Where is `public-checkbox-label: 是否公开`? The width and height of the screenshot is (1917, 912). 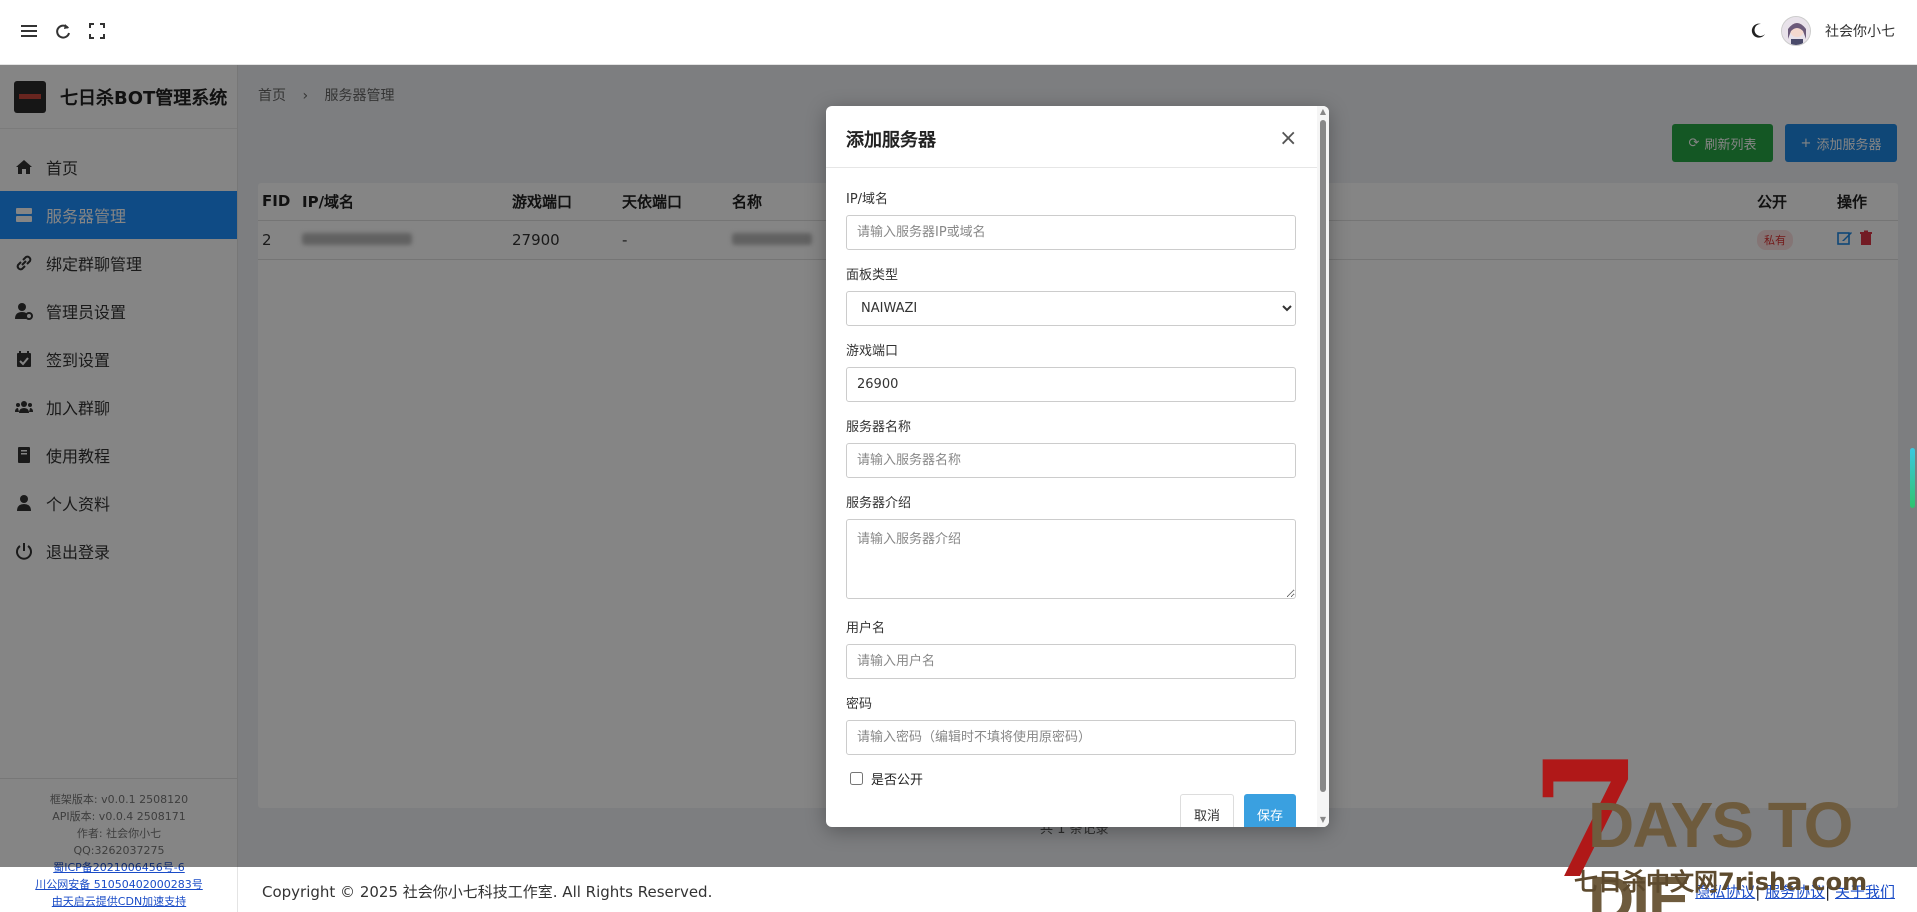 public-checkbox-label: 是否公开 is located at coordinates (897, 780).